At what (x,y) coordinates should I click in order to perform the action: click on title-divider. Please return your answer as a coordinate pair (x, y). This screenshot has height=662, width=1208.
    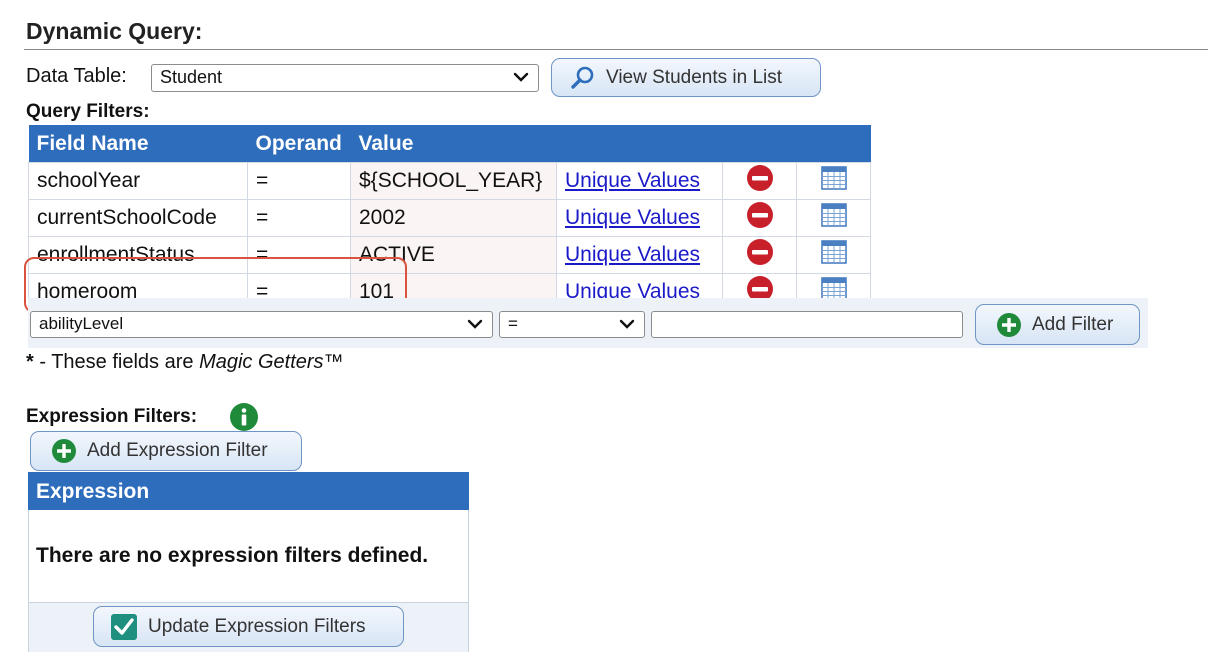
    Looking at the image, I should click on (616, 49).